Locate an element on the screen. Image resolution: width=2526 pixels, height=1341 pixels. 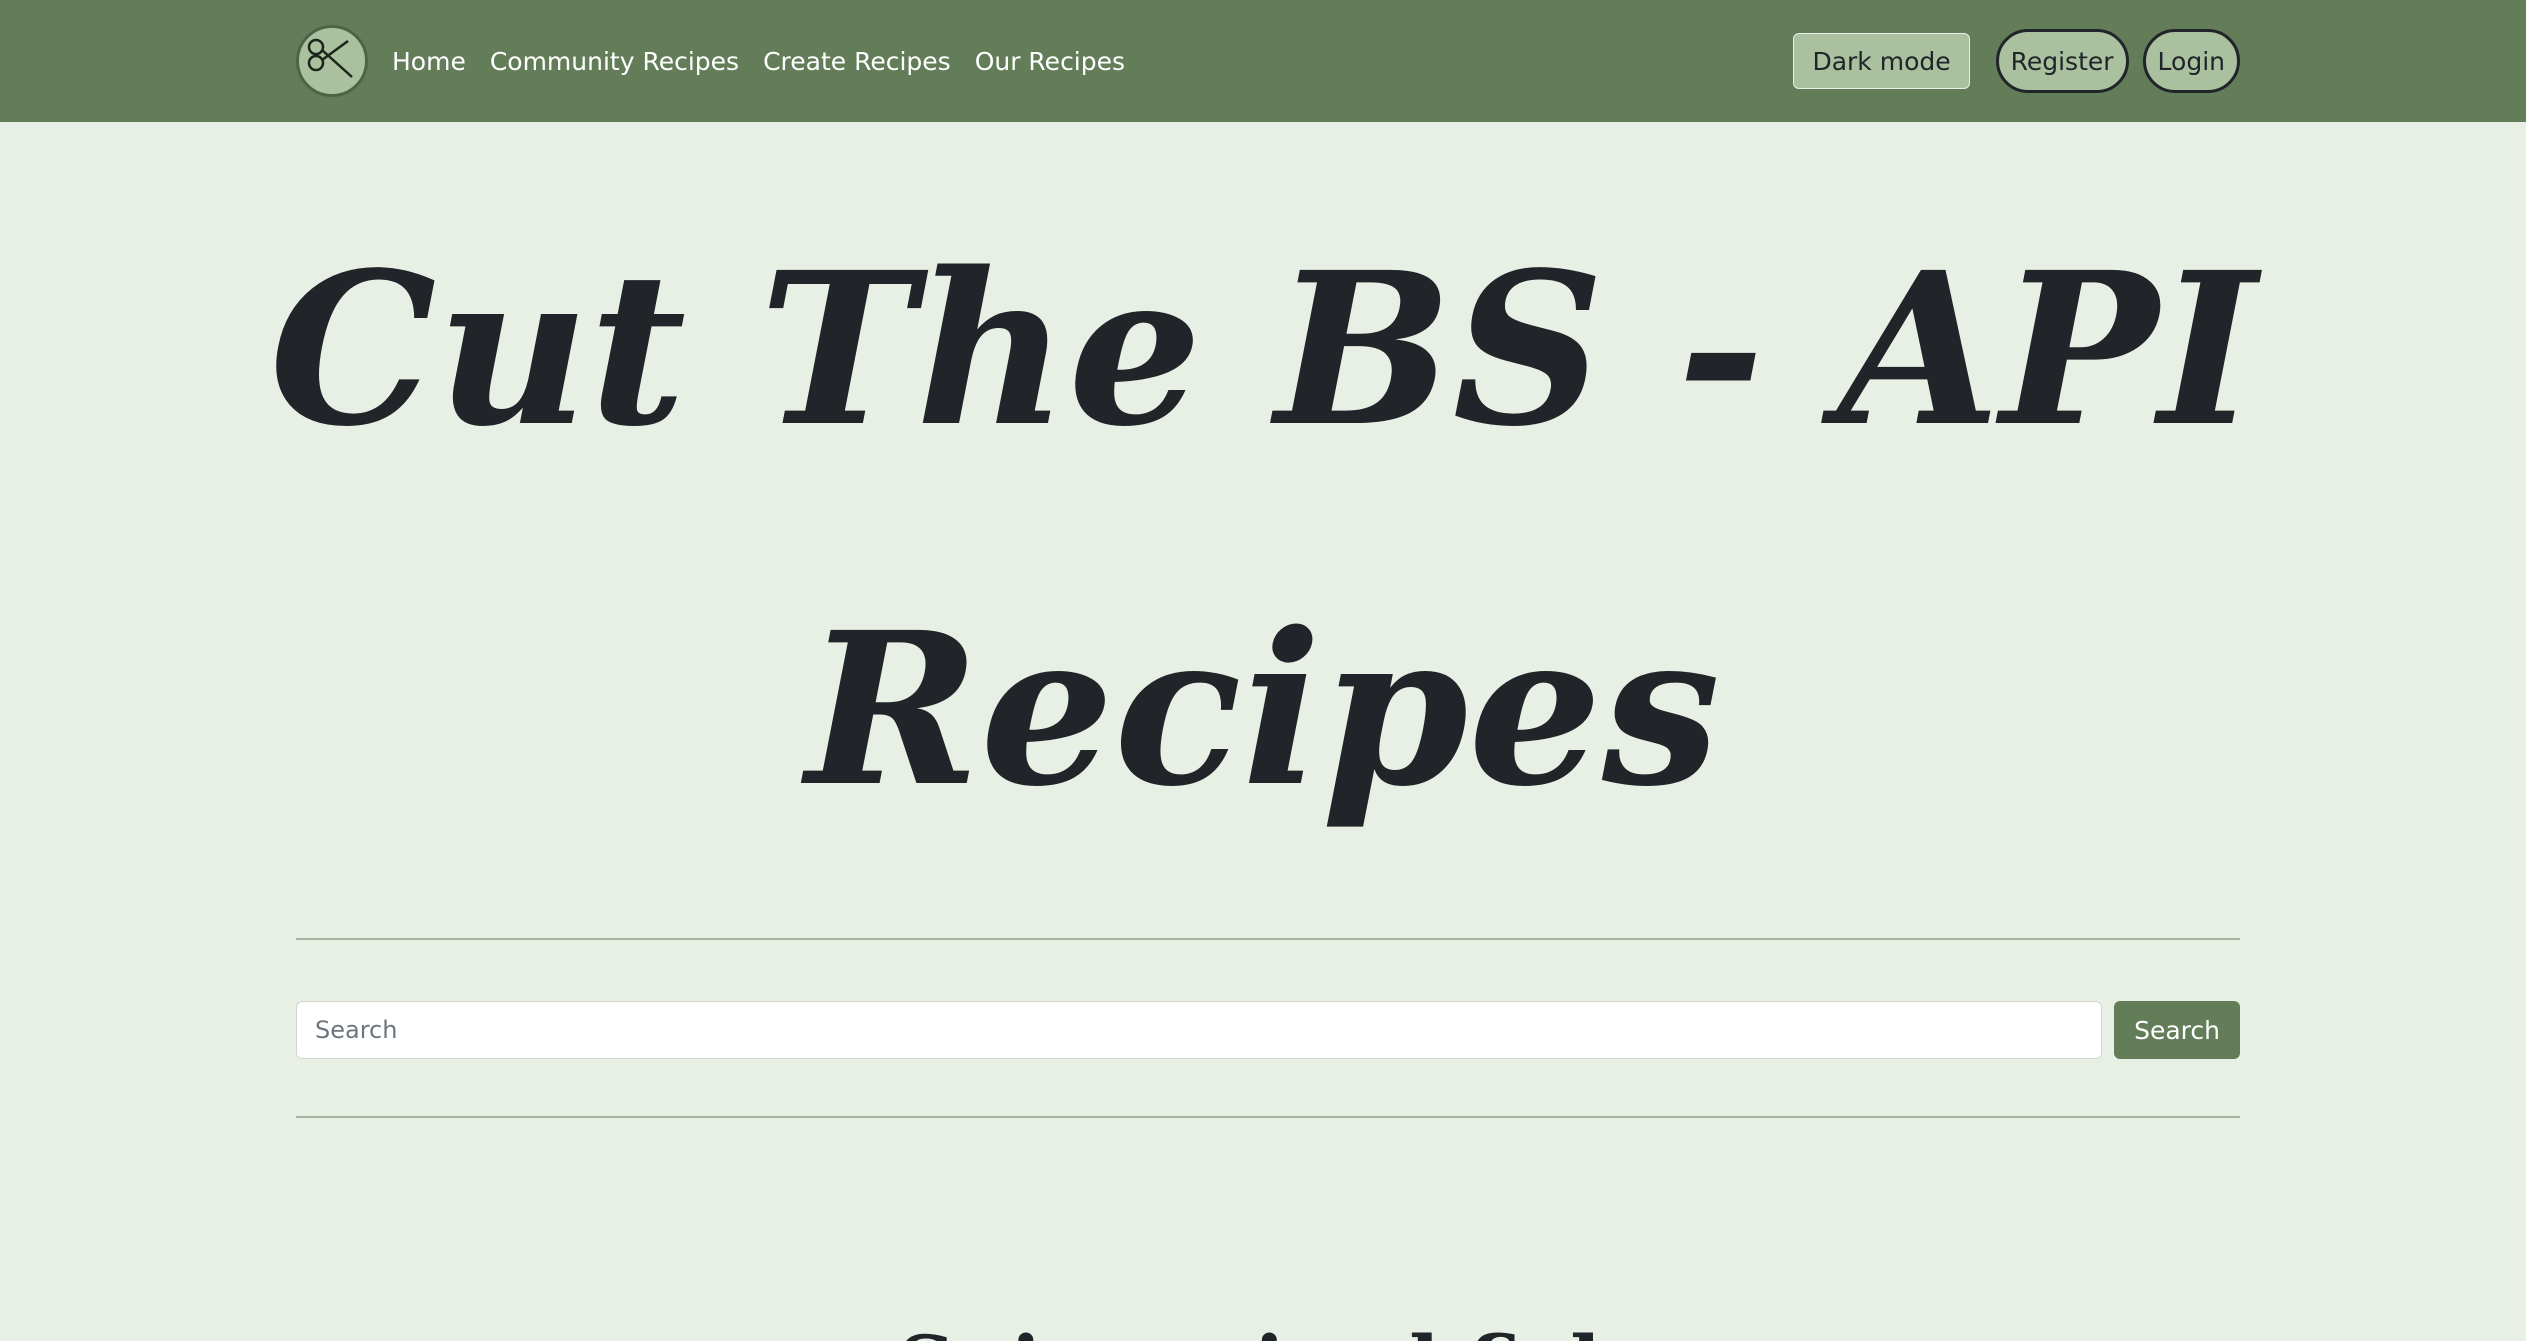
divider-bottom is located at coordinates (1268, 1117).